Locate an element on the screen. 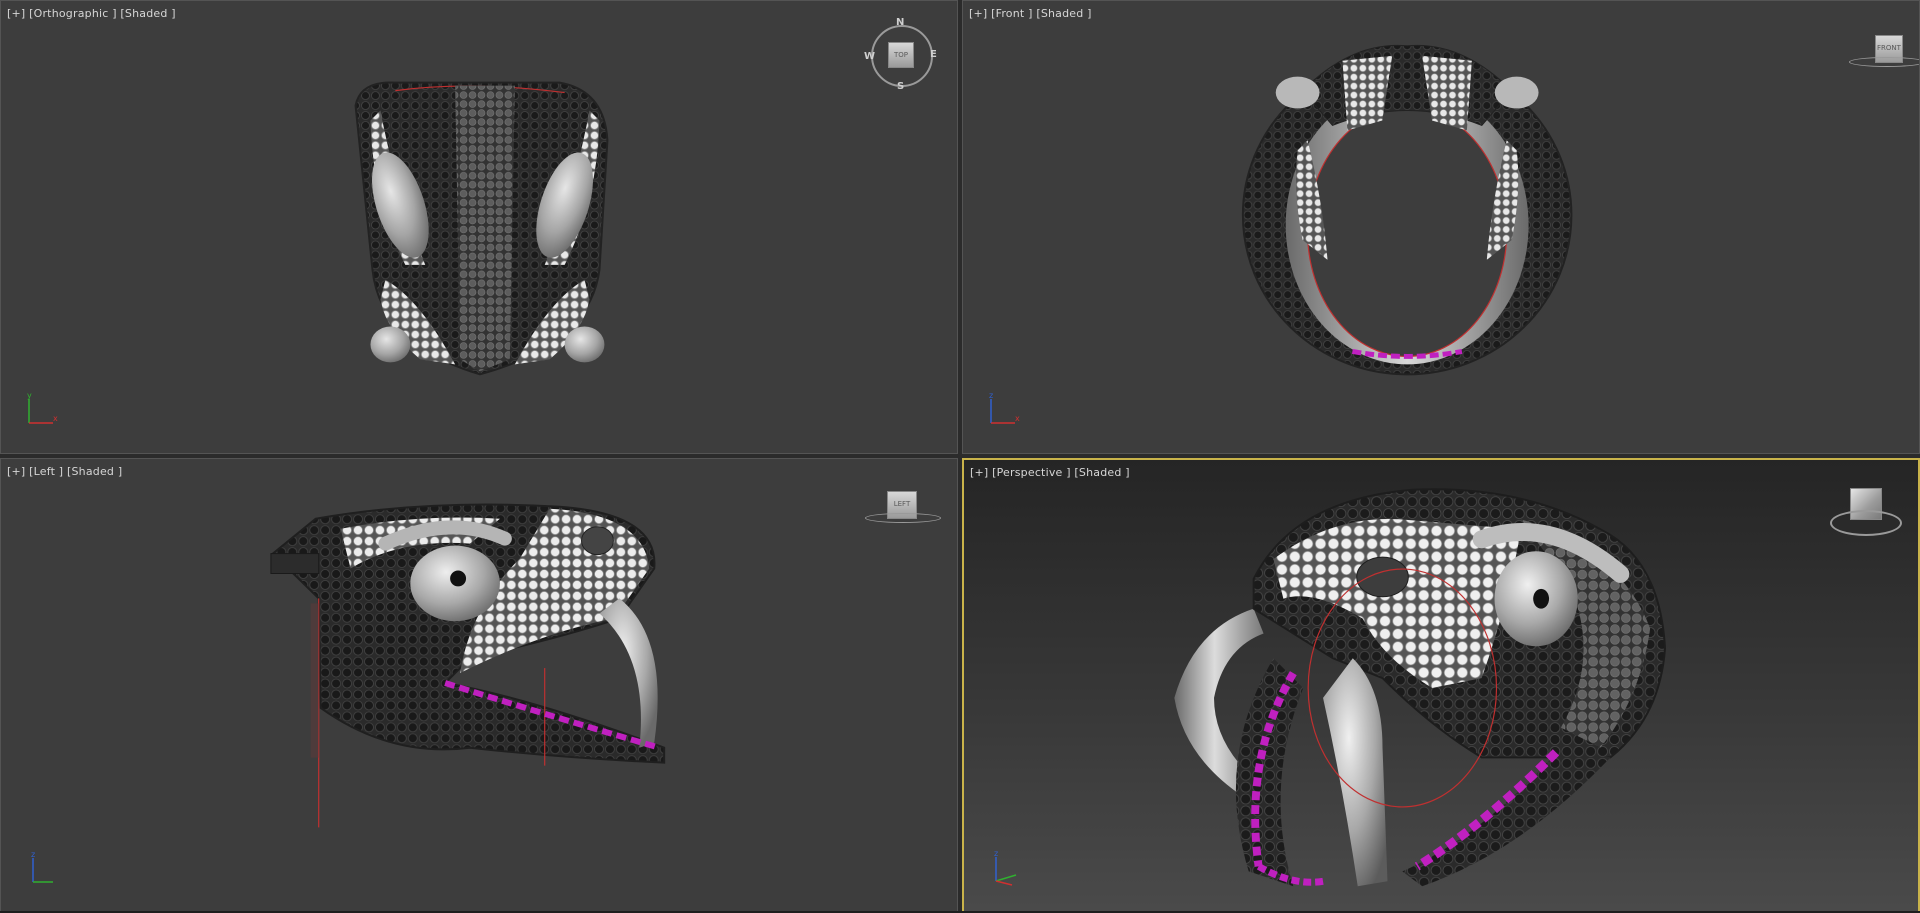  viewcube-compass: TOP N S E W is located at coordinates (900, 54).